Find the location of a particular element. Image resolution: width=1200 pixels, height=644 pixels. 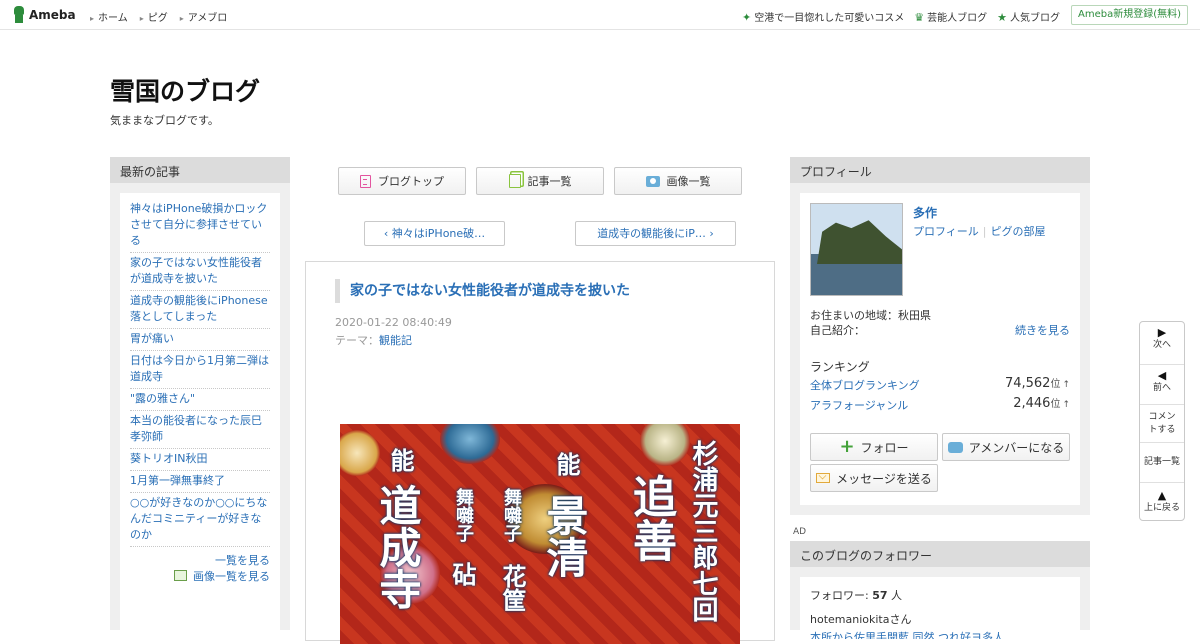

triangle-up-icon: ▲ is located at coordinates (1162, 495).